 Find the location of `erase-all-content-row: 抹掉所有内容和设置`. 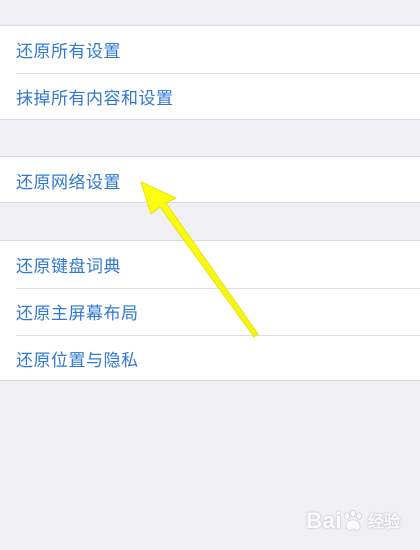

erase-all-content-row: 抹掉所有内容和设置 is located at coordinates (210, 96).